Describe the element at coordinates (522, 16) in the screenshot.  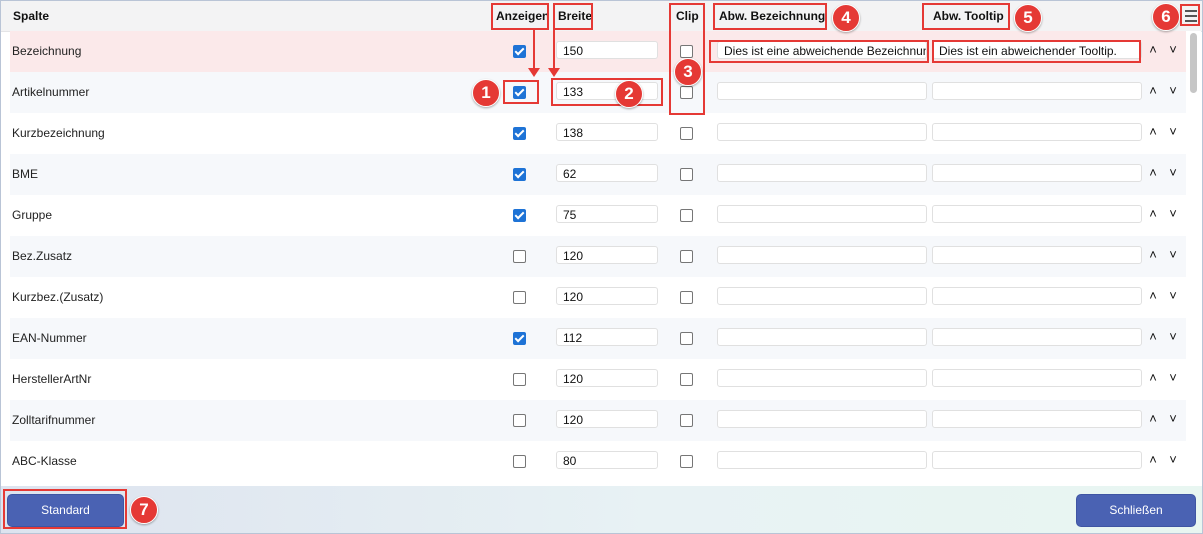
I see `header-anzeigen: Anzeigen` at that location.